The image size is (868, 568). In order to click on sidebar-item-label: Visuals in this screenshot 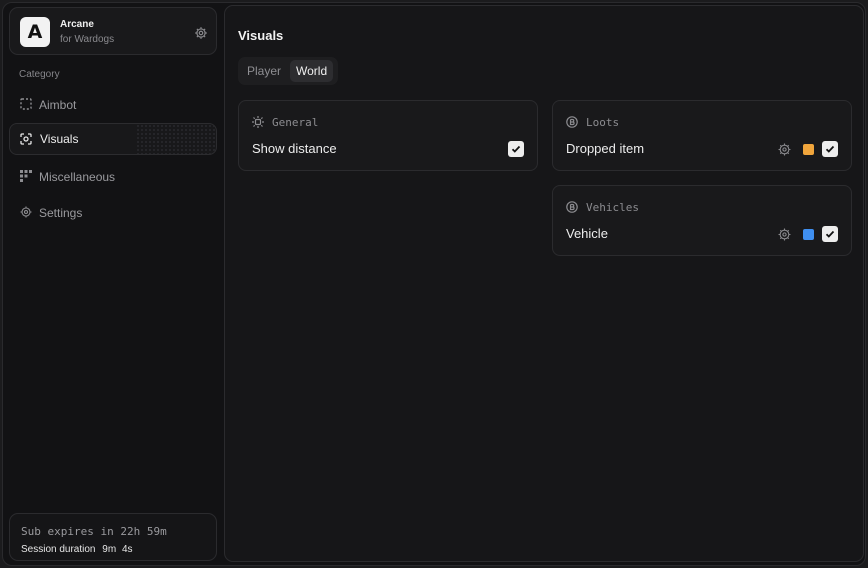, I will do `click(59, 139)`.